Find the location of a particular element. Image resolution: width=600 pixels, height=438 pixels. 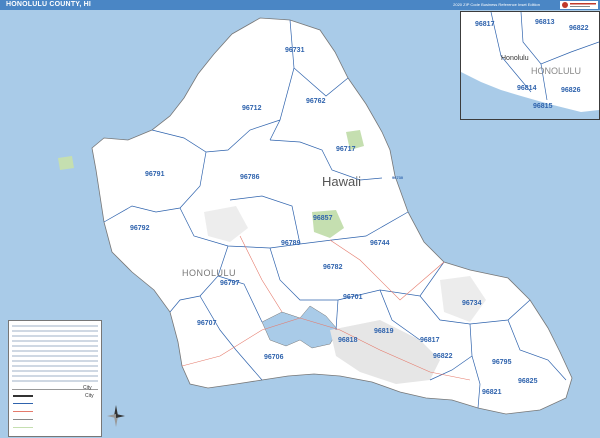

legend-symbol-line is located at coordinates (23, 396).